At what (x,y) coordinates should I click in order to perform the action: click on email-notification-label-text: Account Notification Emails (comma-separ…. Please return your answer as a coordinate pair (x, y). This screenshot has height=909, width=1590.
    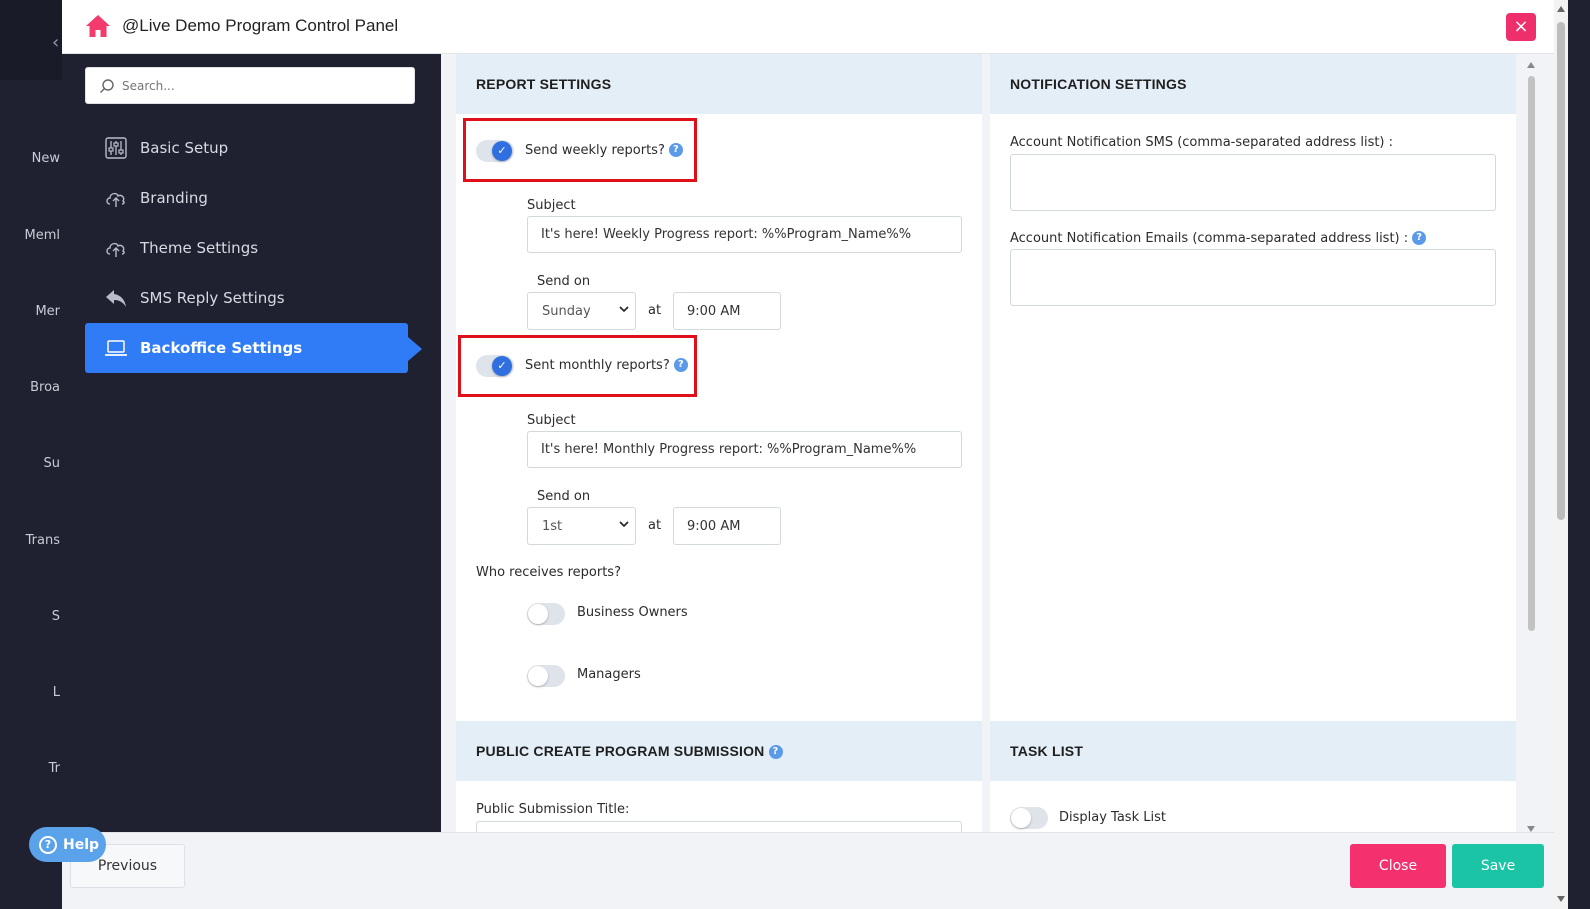
    Looking at the image, I should click on (1209, 238).